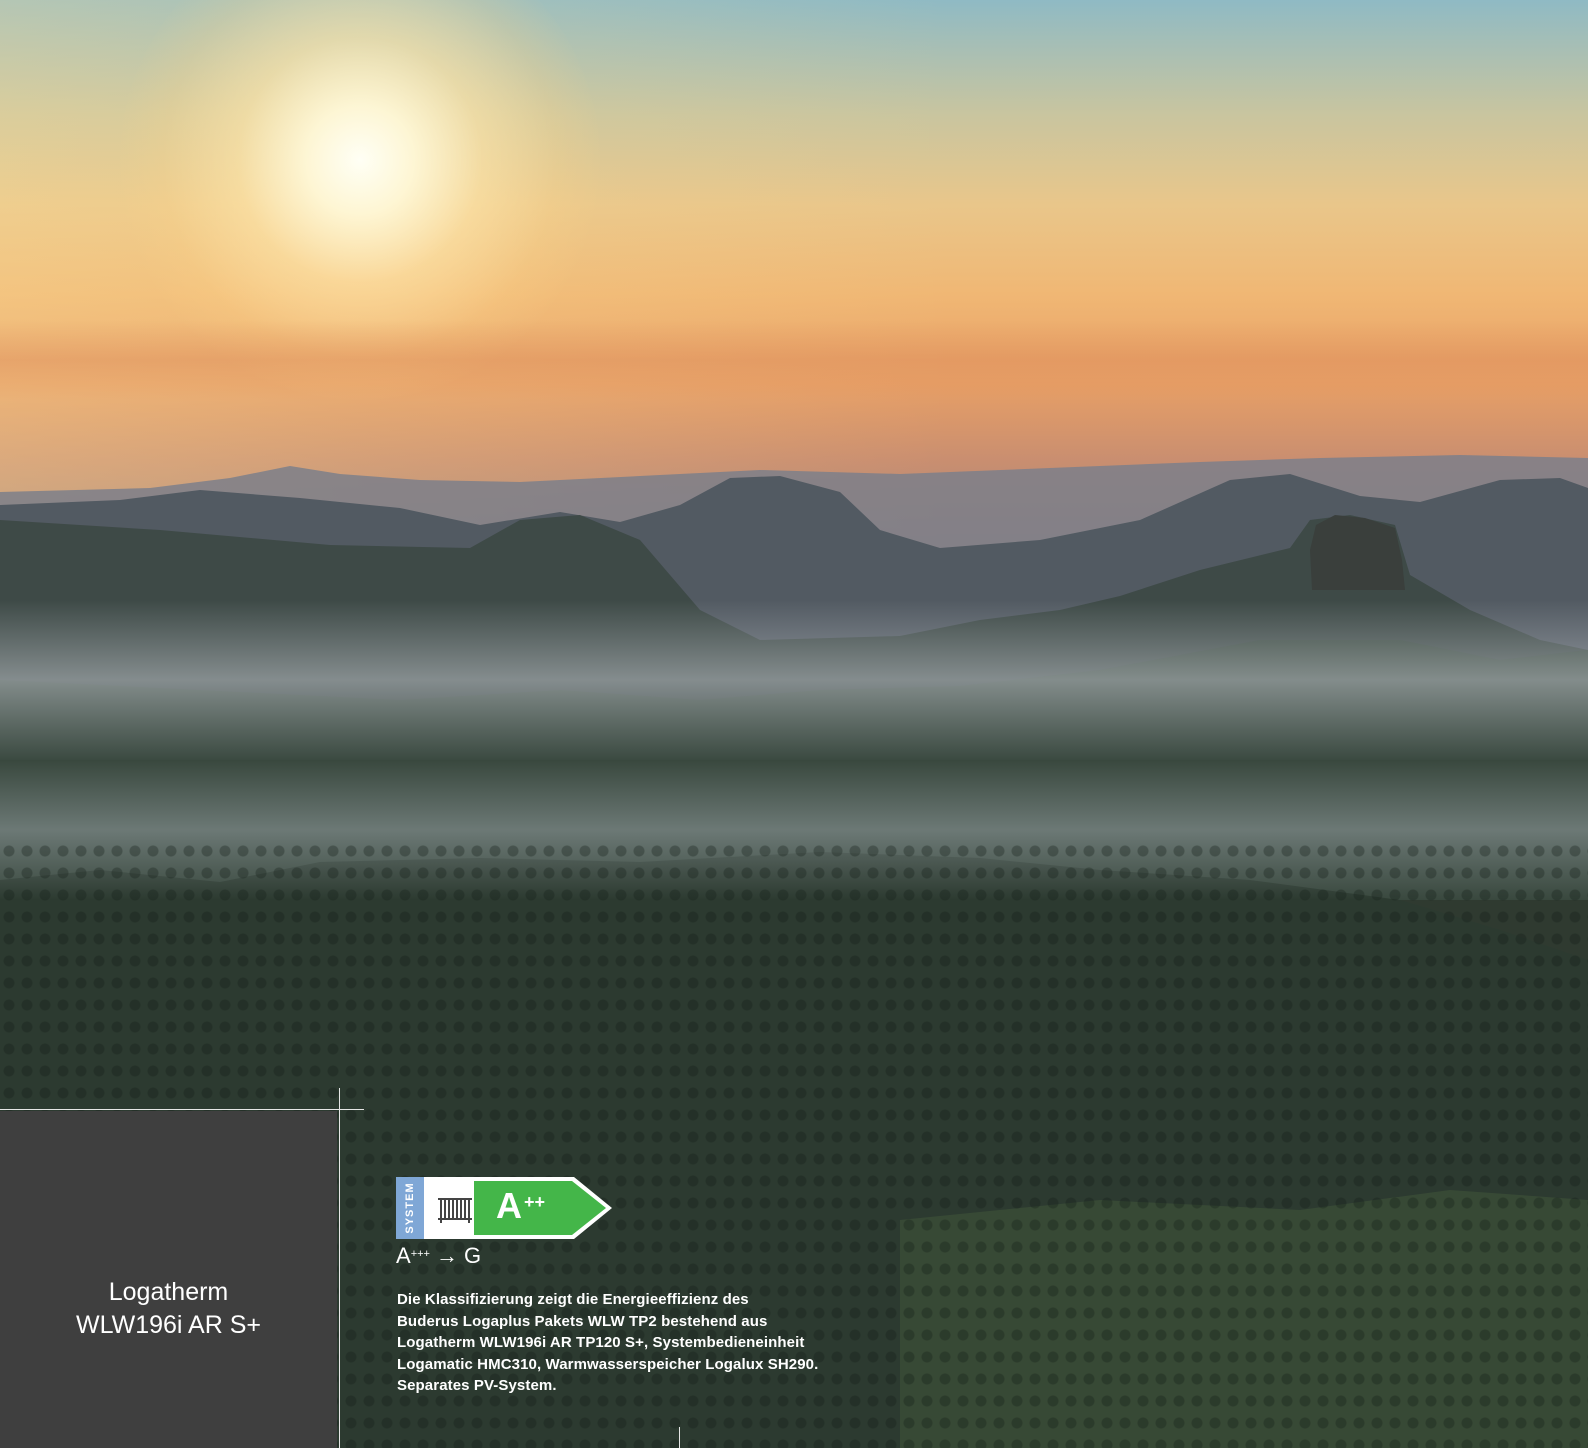 This screenshot has width=1588, height=1448. Describe the element at coordinates (535, 1202) in the screenshot. I see `efficiency-class-superscript: ++` at that location.